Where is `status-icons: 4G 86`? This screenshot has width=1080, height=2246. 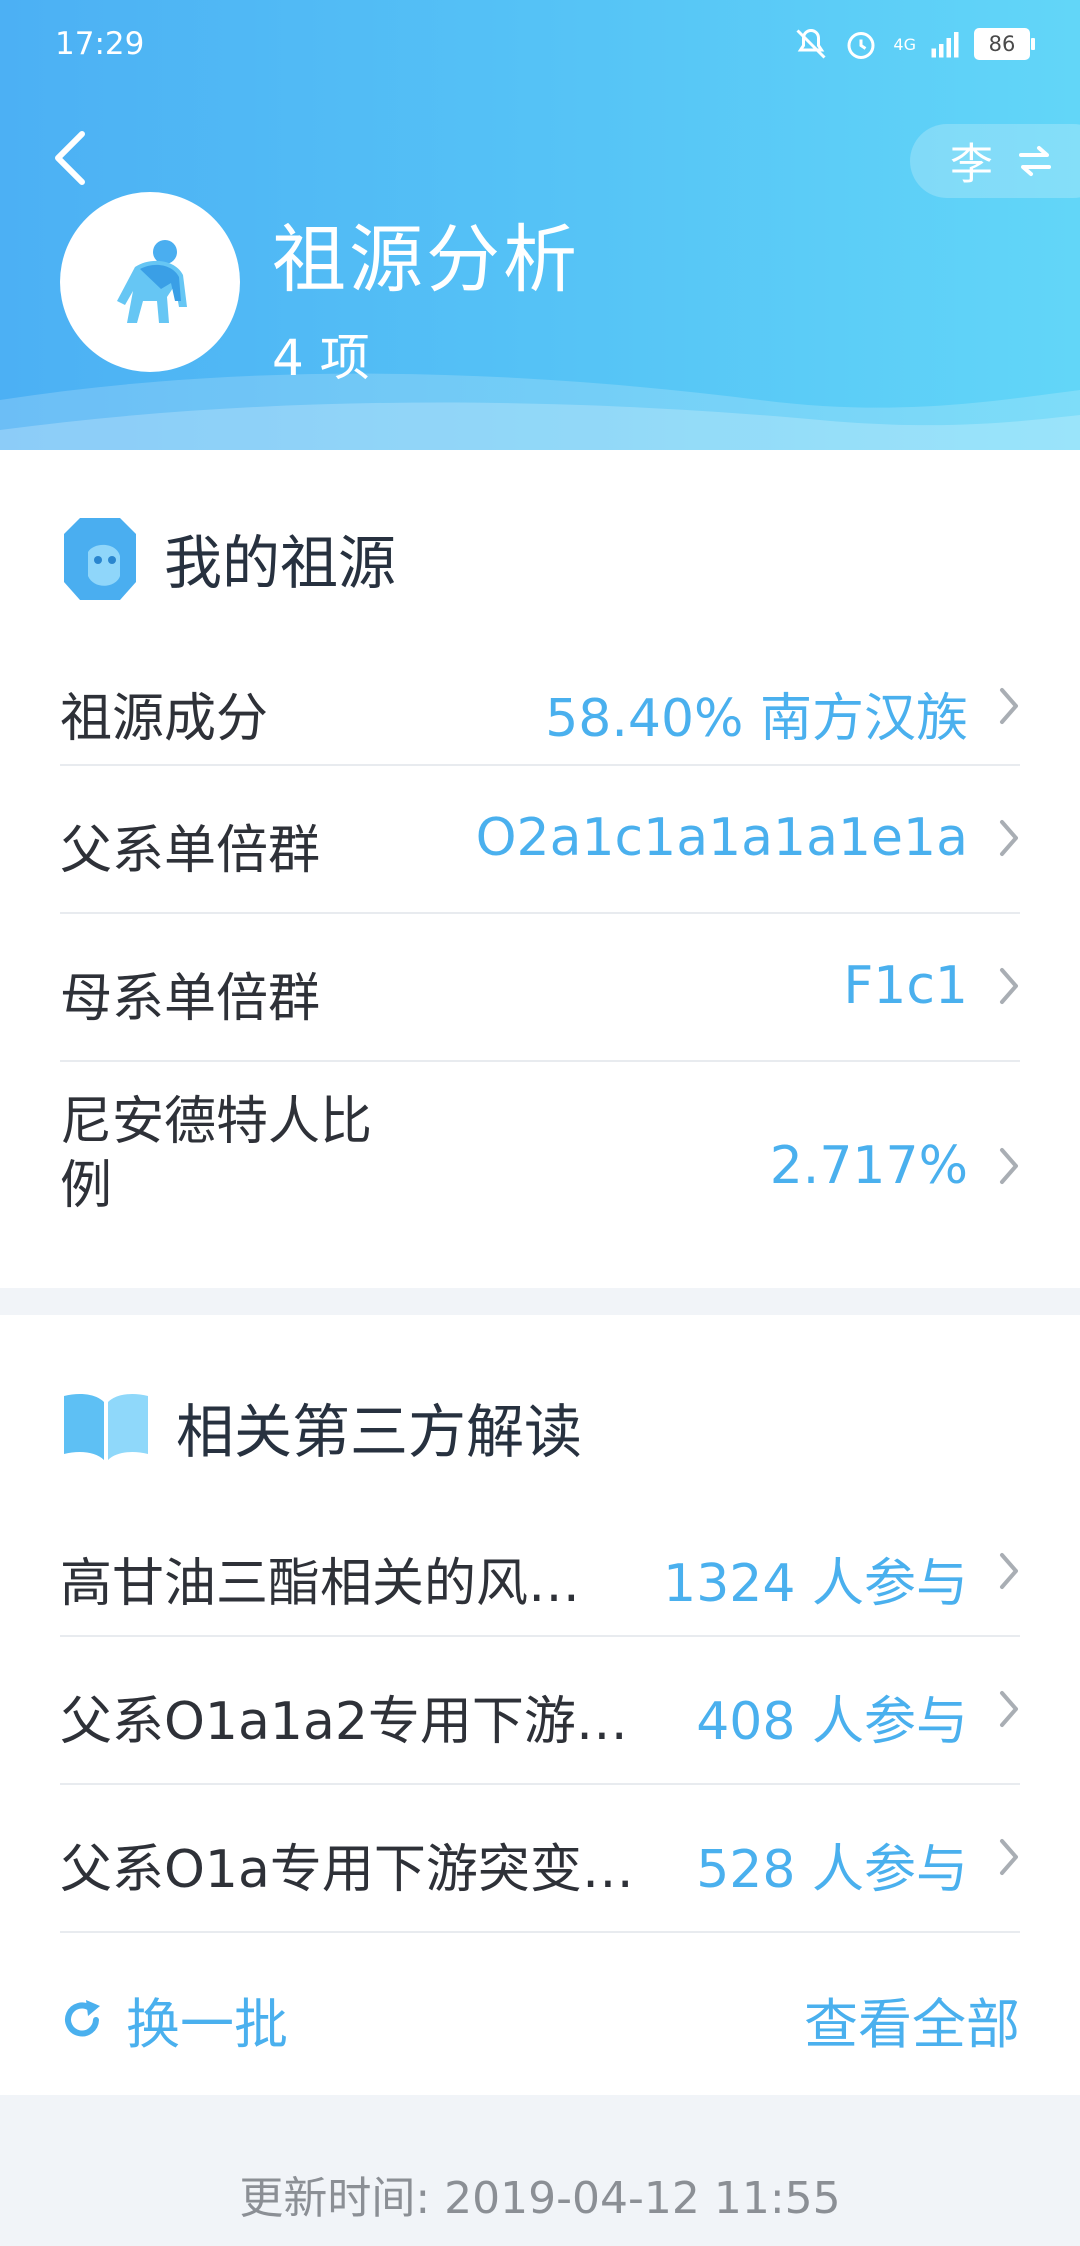 status-icons: 4G 86 is located at coordinates (914, 44).